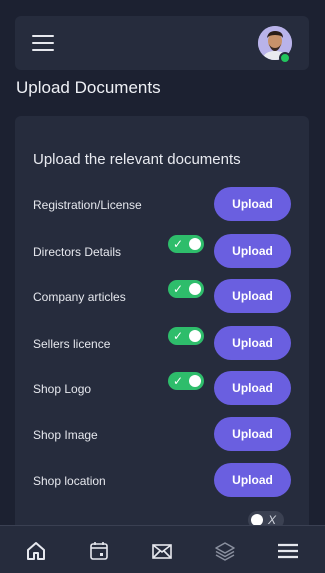 Image resolution: width=325 pixels, height=573 pixels. What do you see at coordinates (289, 551) in the screenshot?
I see `menu-icon` at bounding box center [289, 551].